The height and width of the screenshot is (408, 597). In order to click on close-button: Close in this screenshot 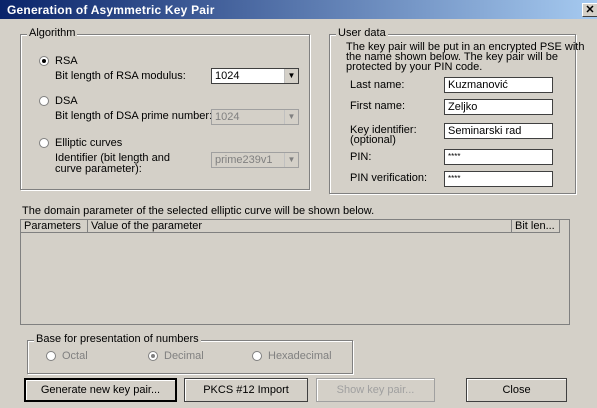, I will do `click(516, 390)`.